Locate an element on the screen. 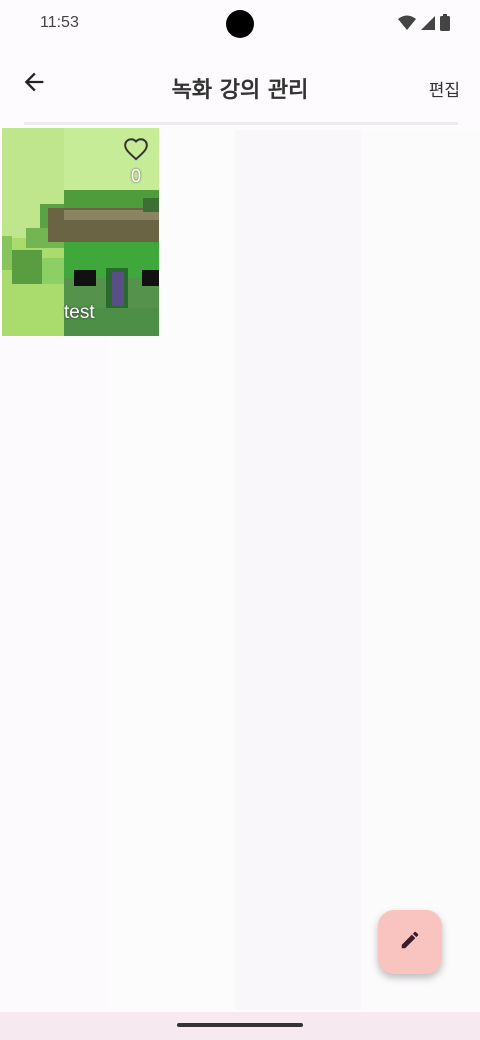 Image resolution: width=480 pixels, height=1040 pixels. home-handle is located at coordinates (240, 1025).